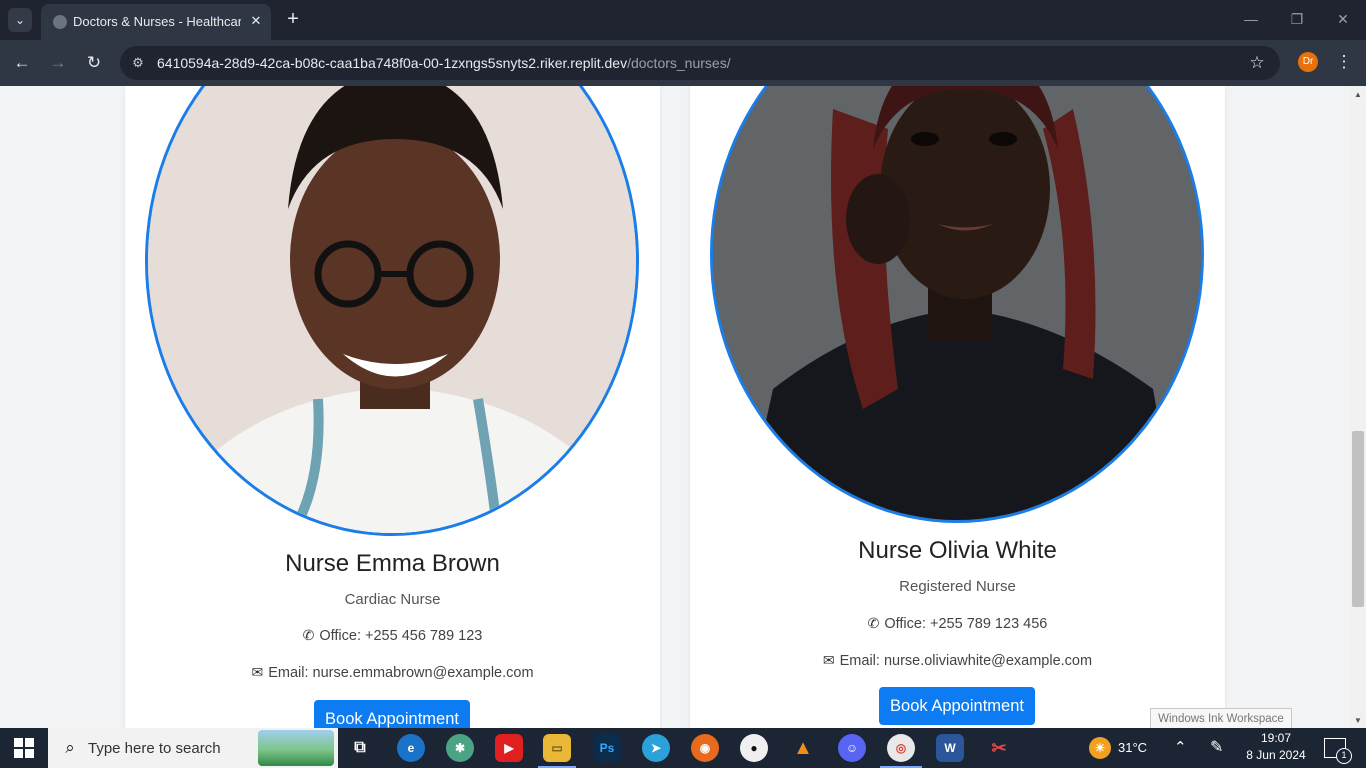 The image size is (1366, 768). What do you see at coordinates (1276, 747) in the screenshot?
I see `taskbar-clock: 19:07 8 Jun 2024` at bounding box center [1276, 747].